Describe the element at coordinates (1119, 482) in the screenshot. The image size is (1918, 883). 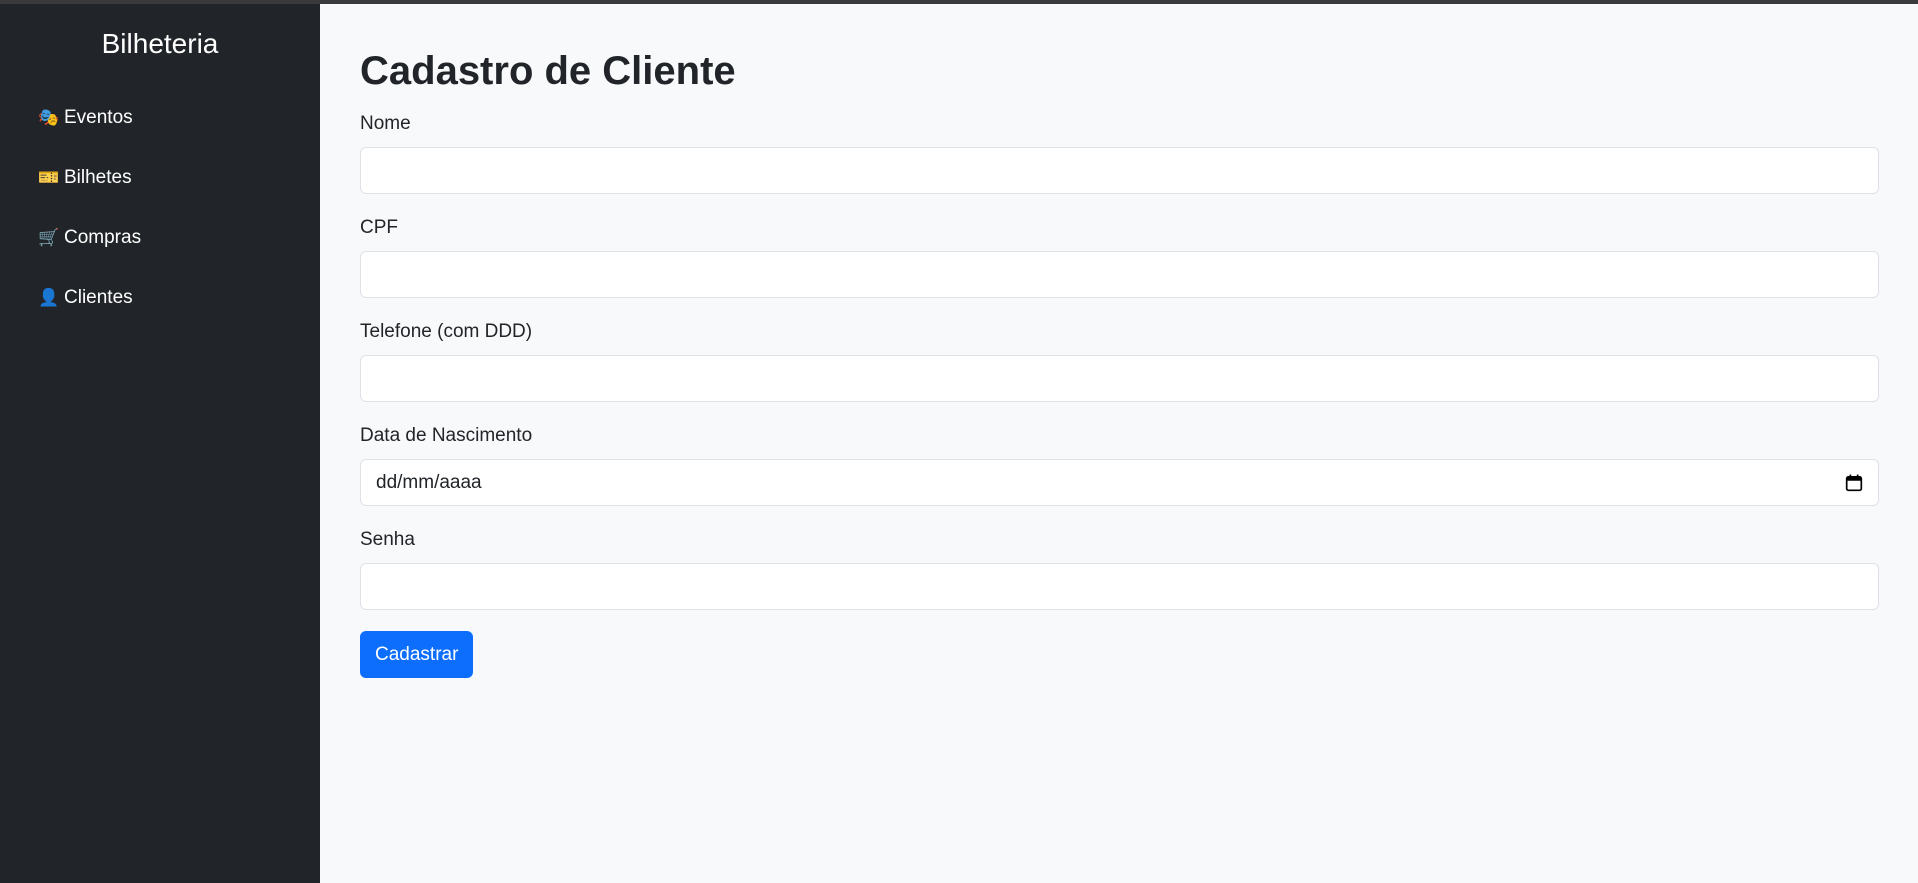
I see `birthdate-input: dd/mm/aaaa` at that location.